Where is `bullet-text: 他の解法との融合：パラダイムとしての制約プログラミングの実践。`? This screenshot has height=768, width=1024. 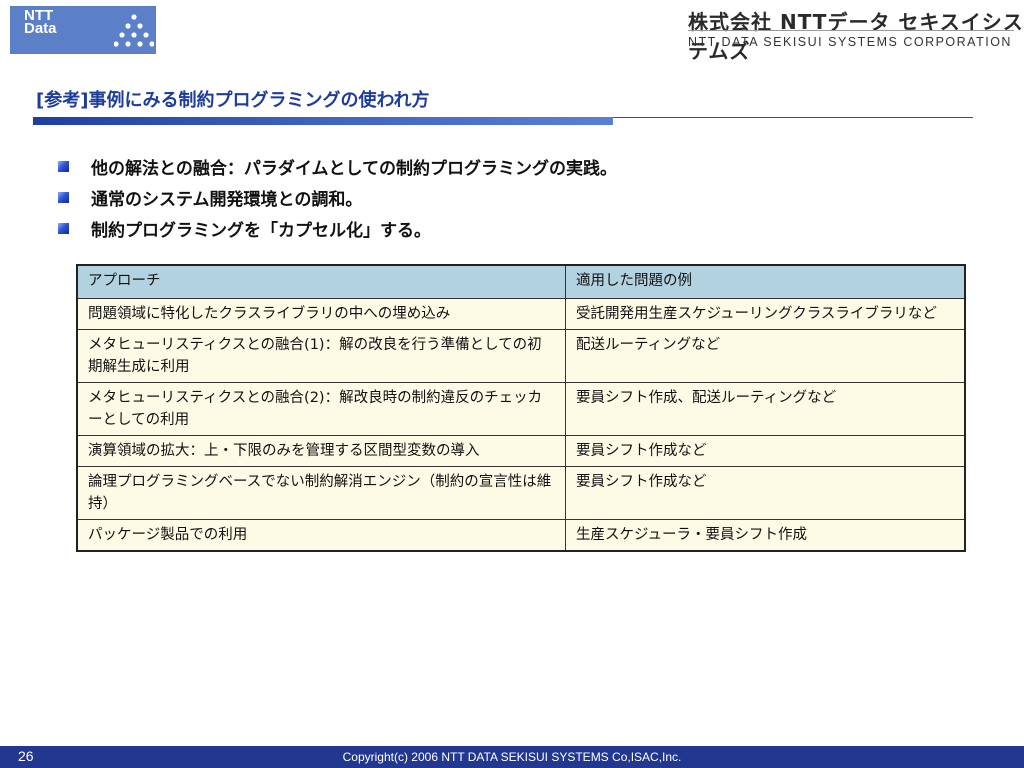 bullet-text: 他の解法との融合：パラダイムとしての制約プログラミングの実践。 is located at coordinates (354, 169).